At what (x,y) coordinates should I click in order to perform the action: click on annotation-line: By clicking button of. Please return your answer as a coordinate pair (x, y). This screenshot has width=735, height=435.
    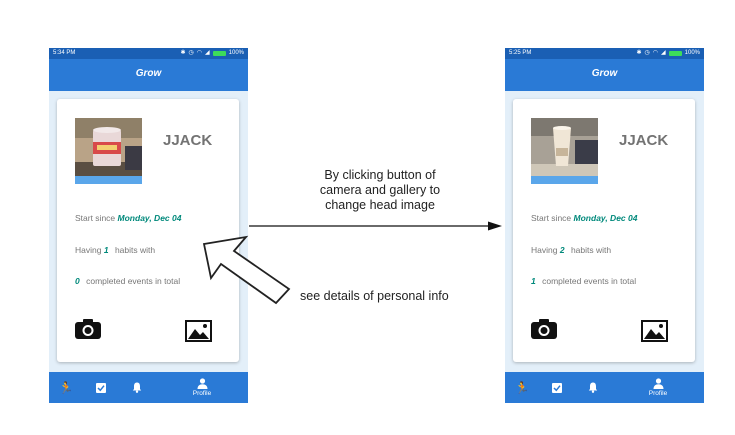
    Looking at the image, I should click on (380, 175).